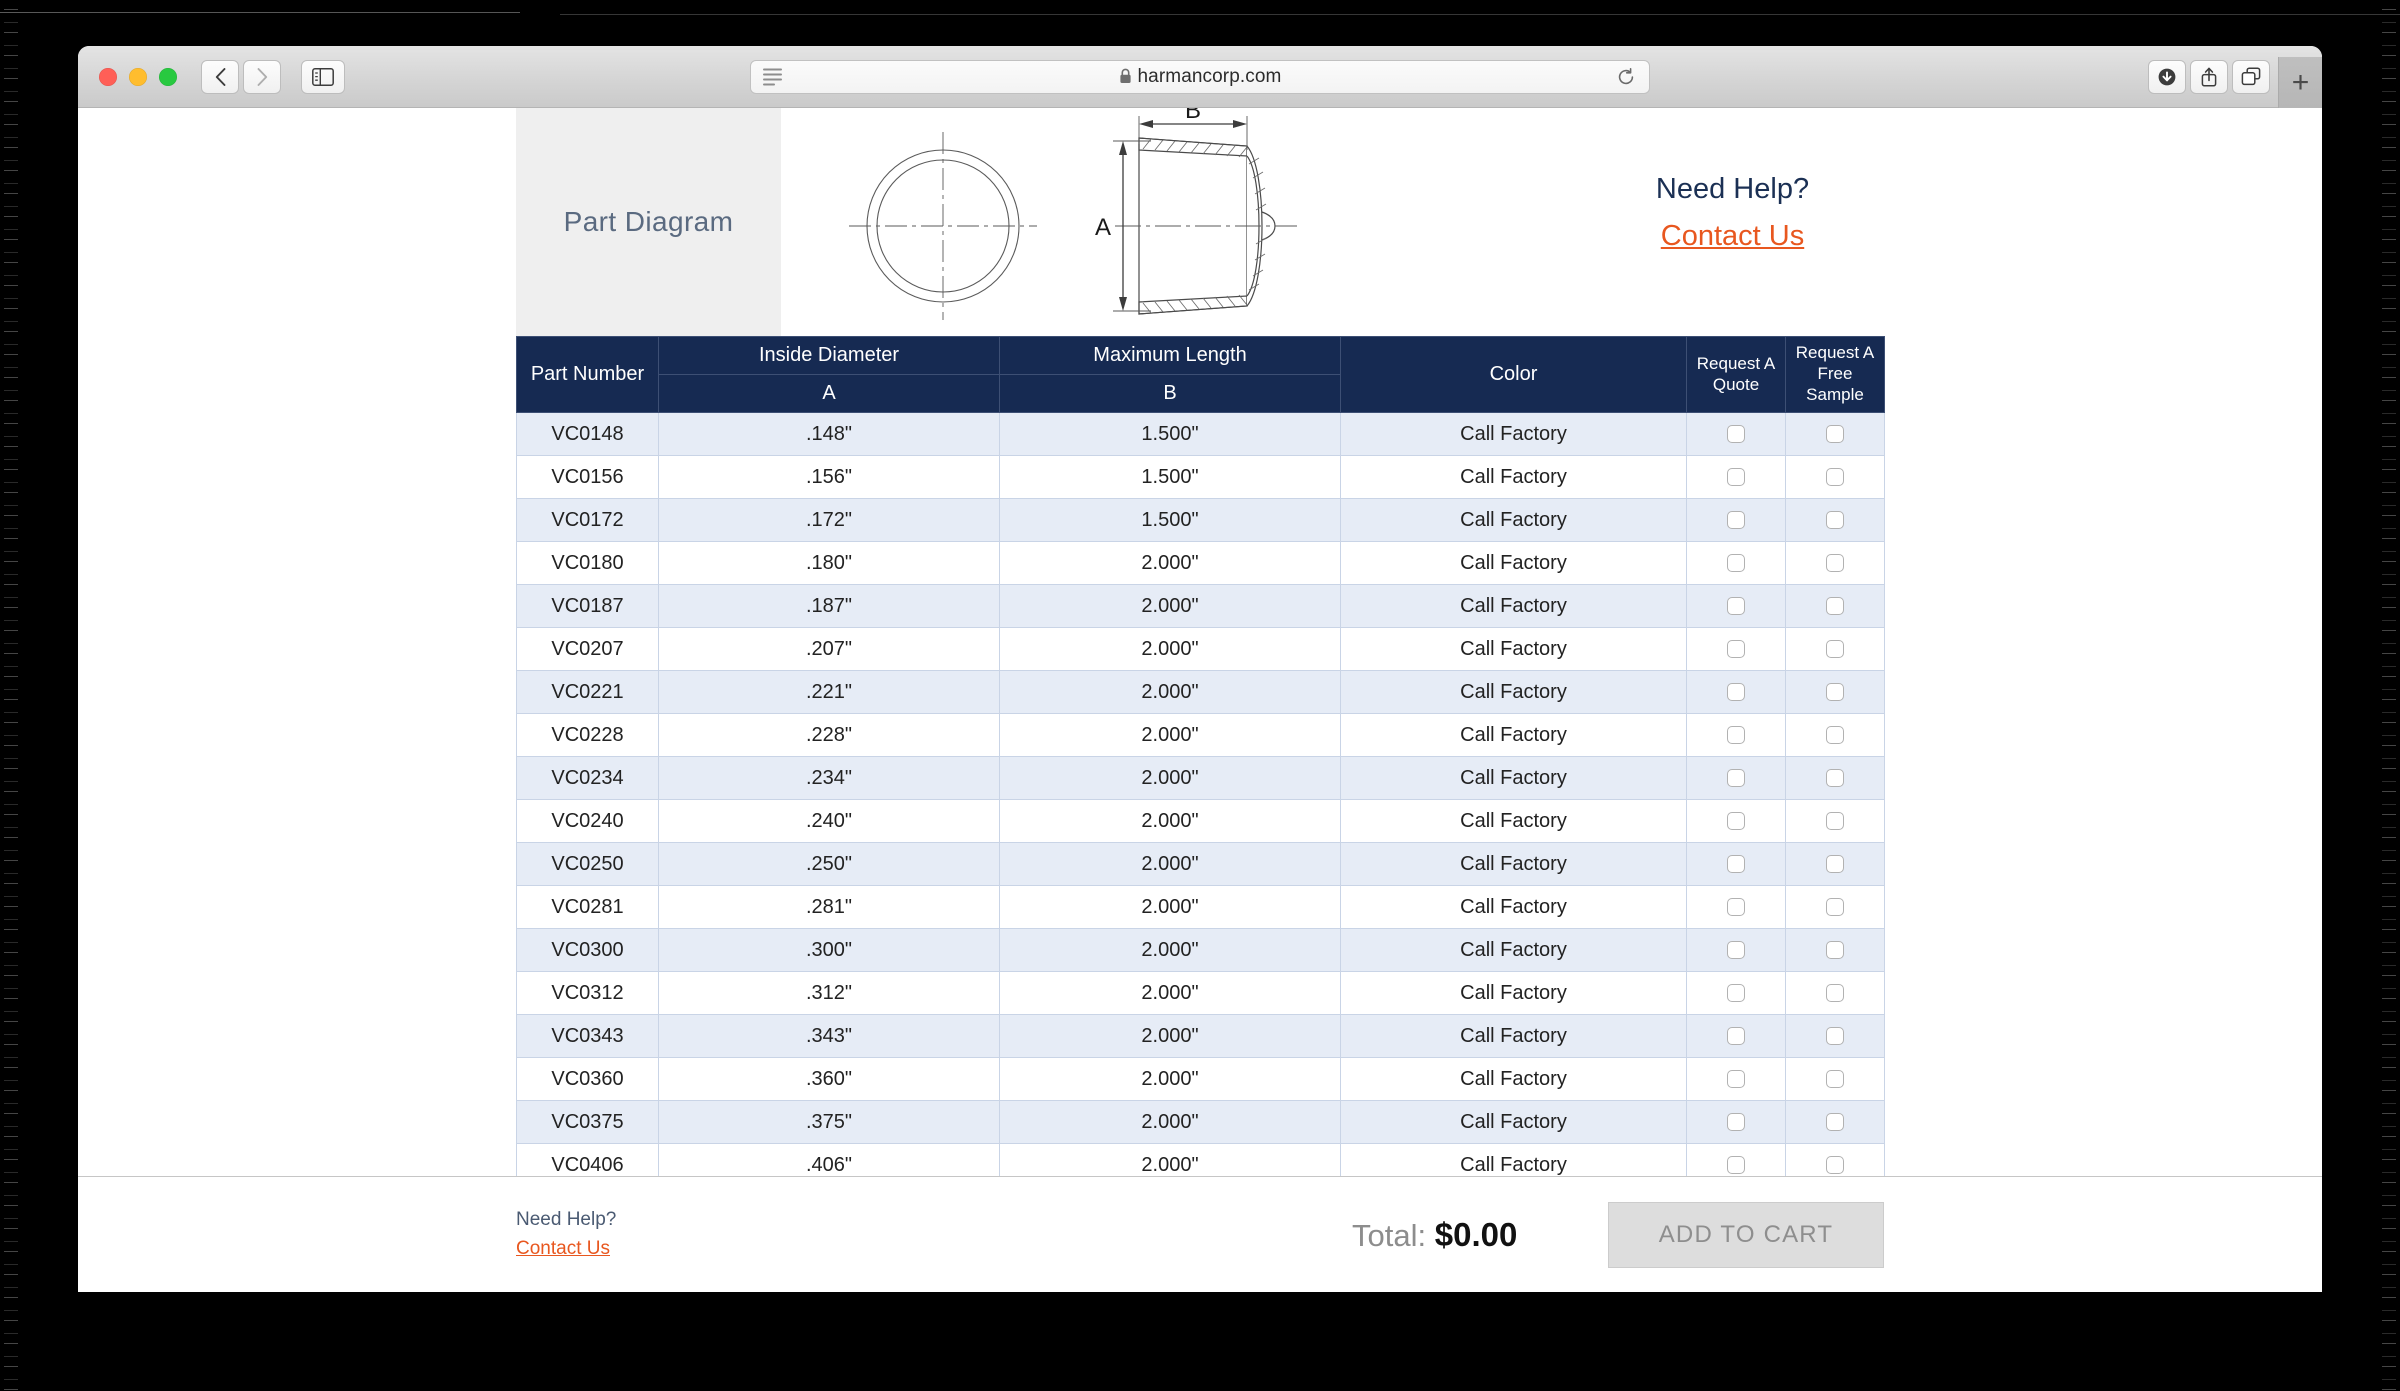 This screenshot has height=1391, width=2400. What do you see at coordinates (1746, 1234) in the screenshot?
I see `add-to-cart-button: ADD TO CART` at bounding box center [1746, 1234].